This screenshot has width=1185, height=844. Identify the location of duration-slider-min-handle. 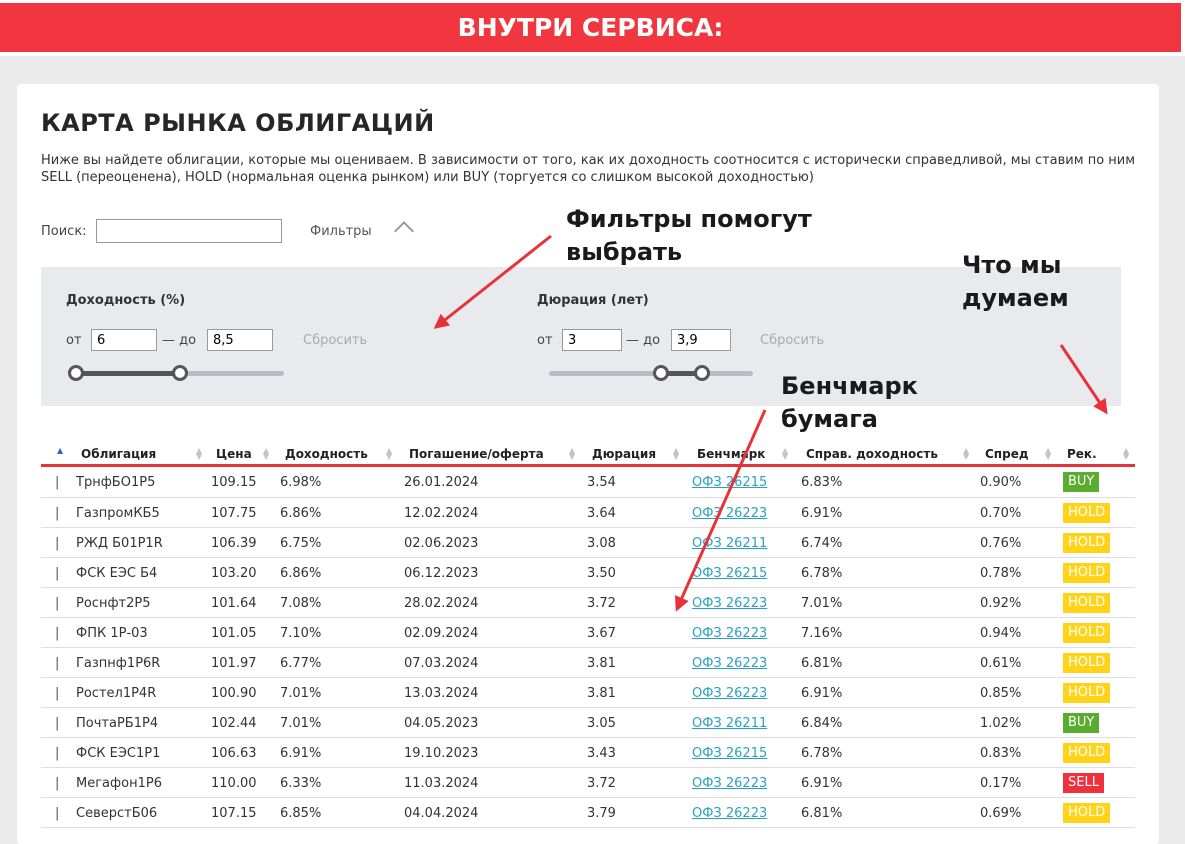
(661, 373).